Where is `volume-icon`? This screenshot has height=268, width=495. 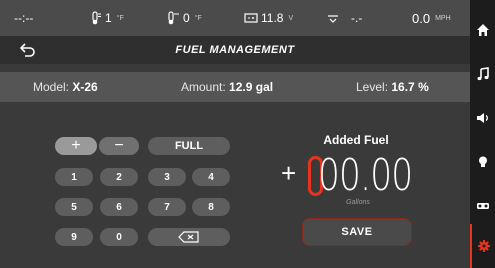 volume-icon is located at coordinates (482, 118).